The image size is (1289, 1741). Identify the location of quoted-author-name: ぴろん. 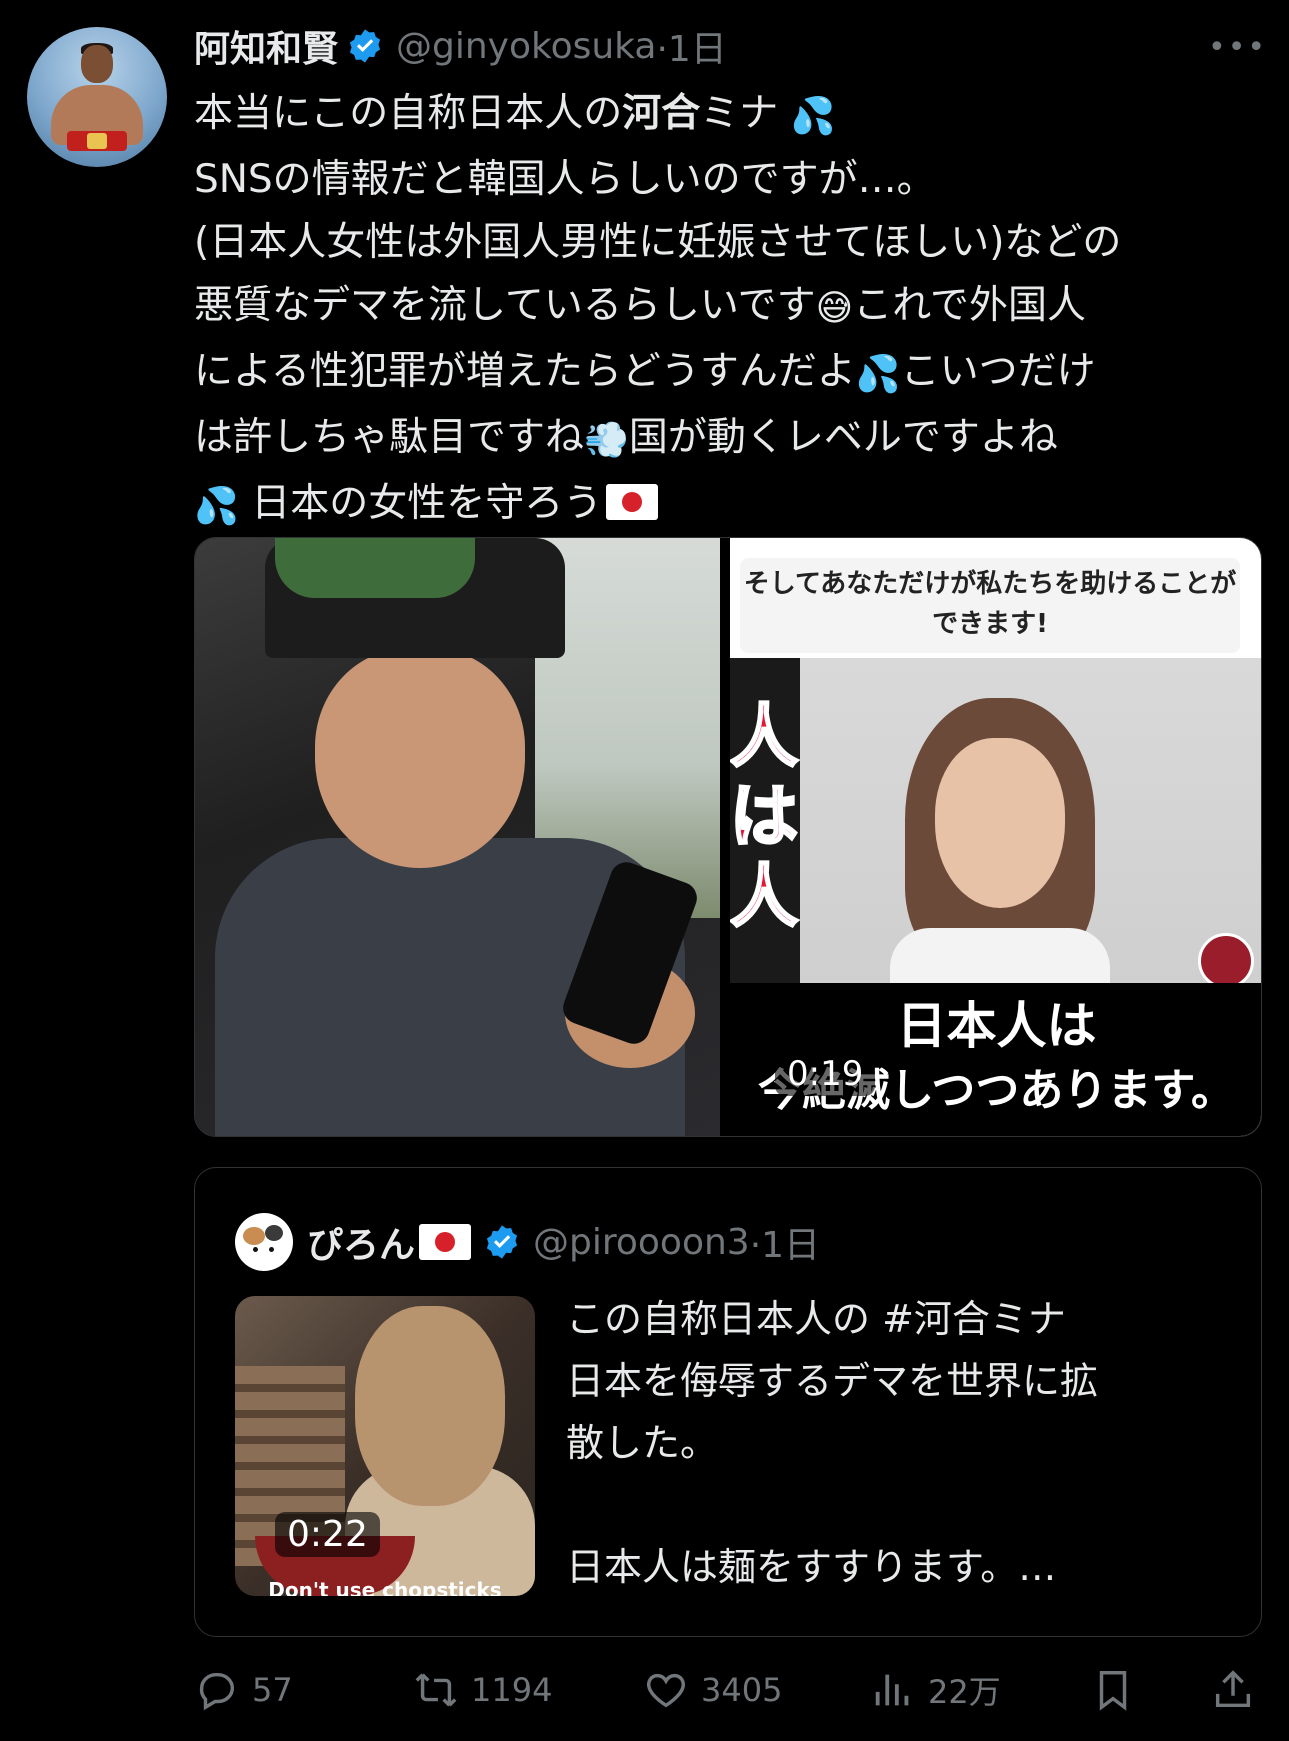
(361, 1242).